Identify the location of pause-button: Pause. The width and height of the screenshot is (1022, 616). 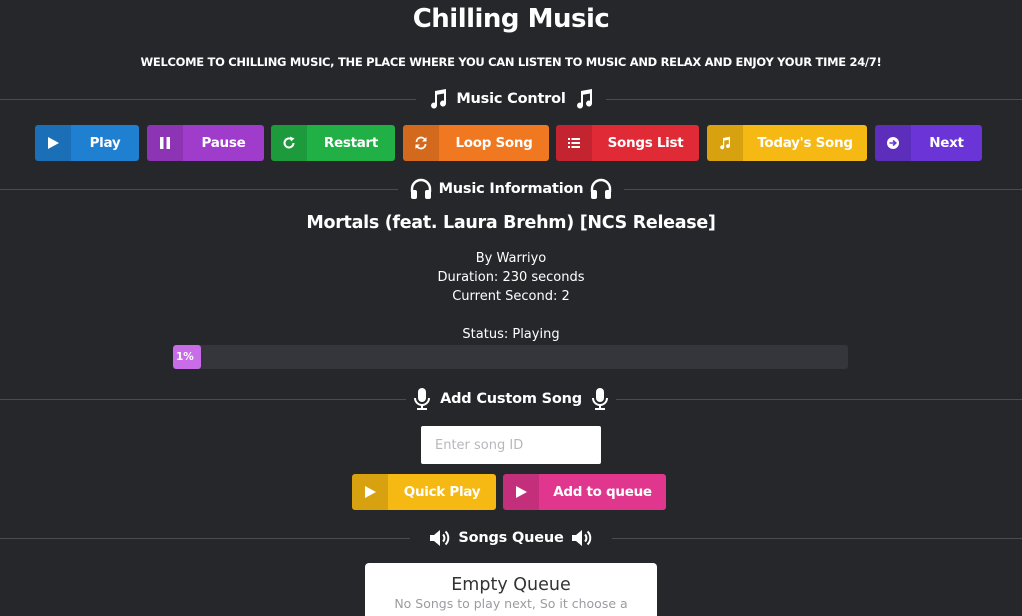
(205, 143).